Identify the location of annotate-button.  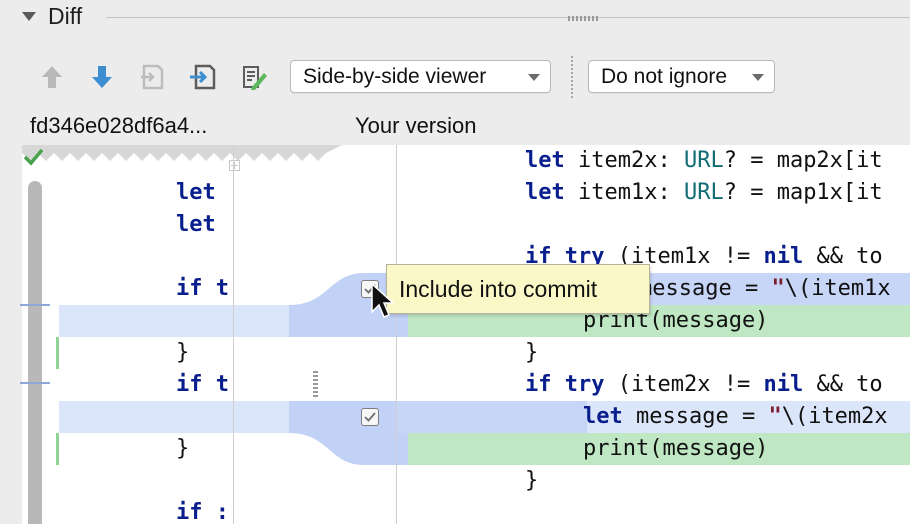
(254, 77).